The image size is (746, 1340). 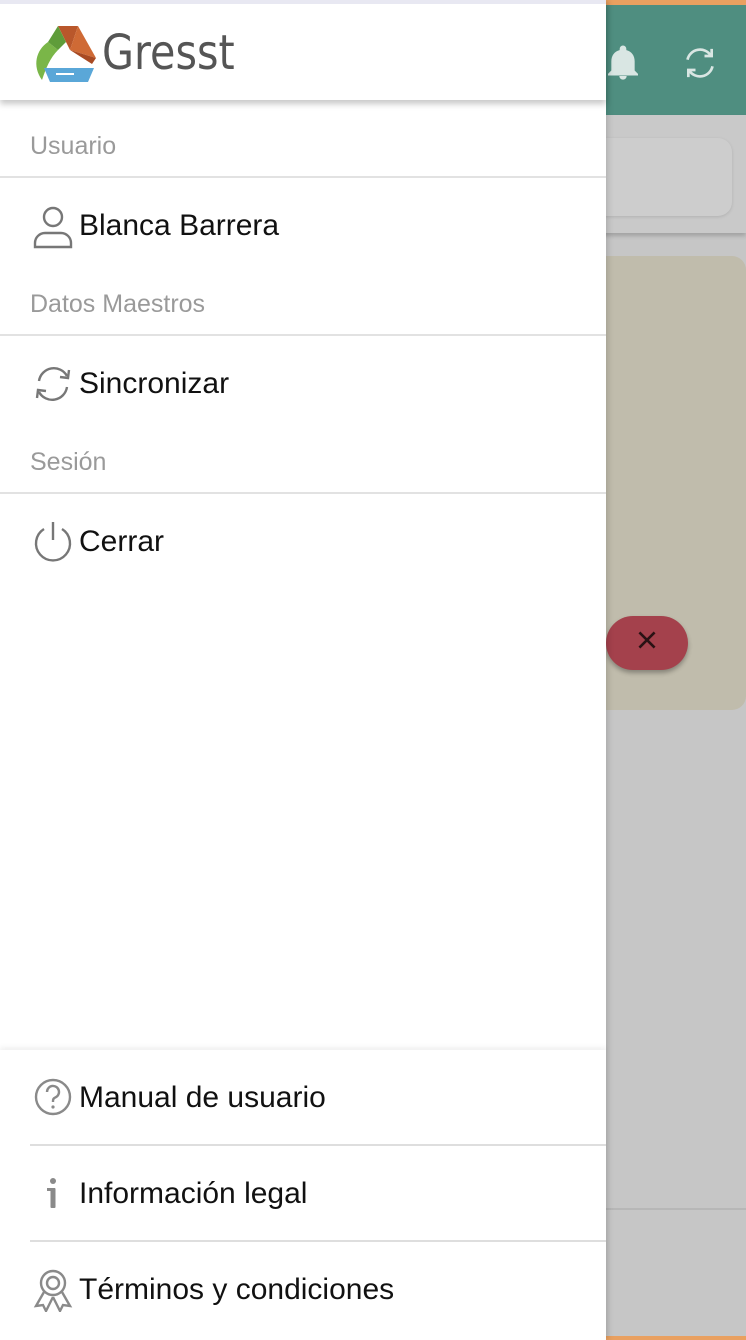 What do you see at coordinates (303, 226) in the screenshot?
I see `menu-item-user: Blanca Barrera` at bounding box center [303, 226].